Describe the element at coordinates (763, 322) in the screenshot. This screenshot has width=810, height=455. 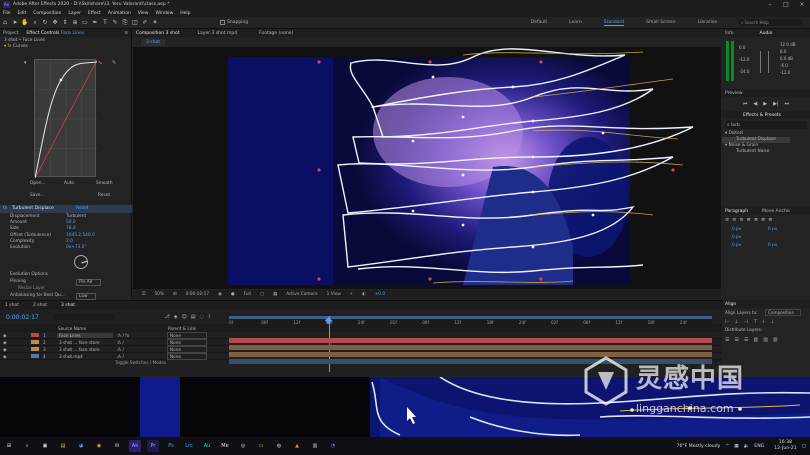
I see `align-v-center-icon: ⊦` at that location.